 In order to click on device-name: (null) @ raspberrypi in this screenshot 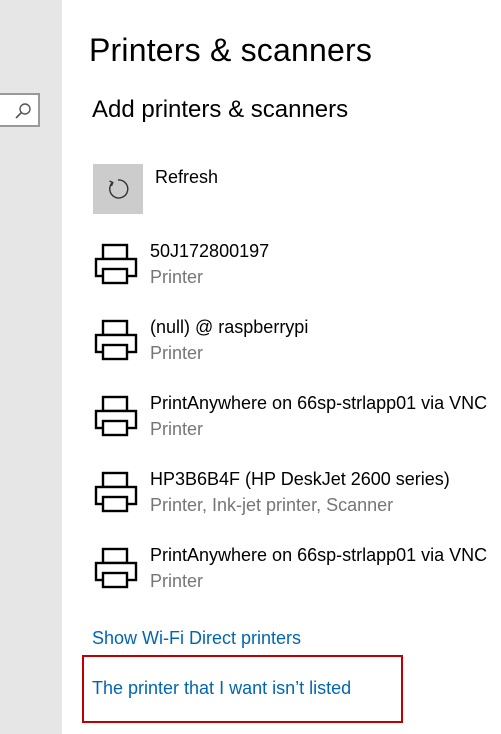, I will do `click(229, 327)`.